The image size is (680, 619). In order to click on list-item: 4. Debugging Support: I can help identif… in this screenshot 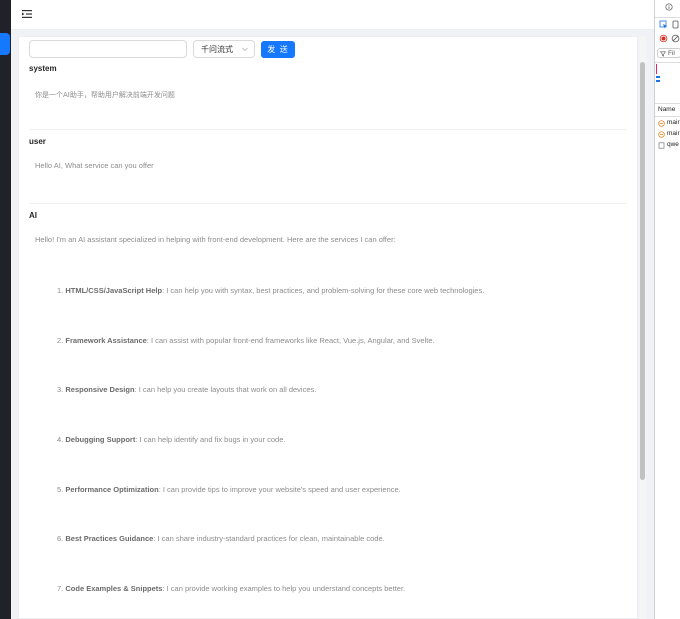, I will do `click(171, 439)`.